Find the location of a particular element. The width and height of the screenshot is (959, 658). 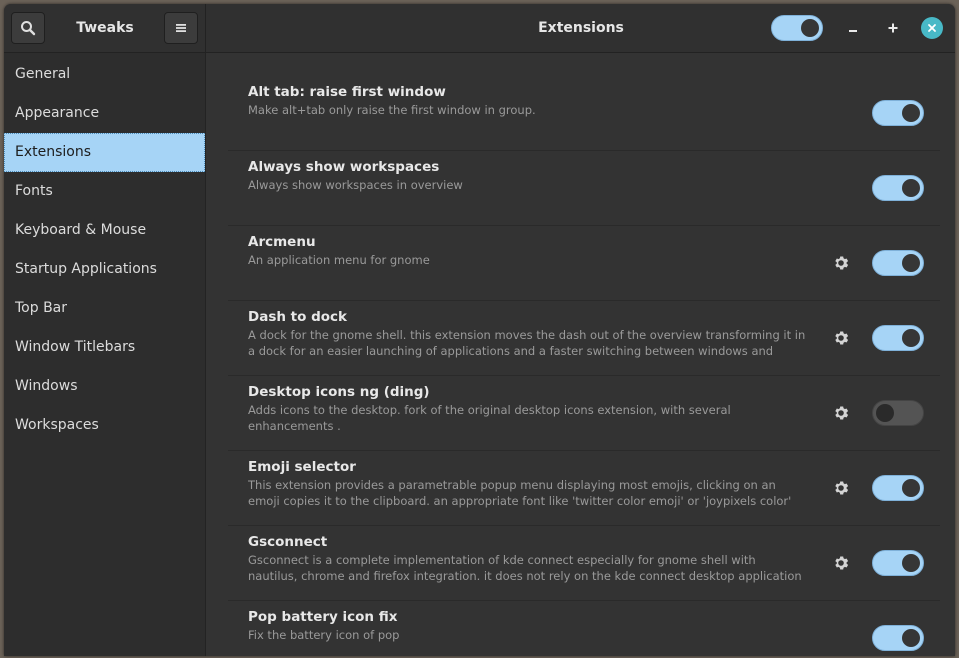

extension-title: Dash to dock is located at coordinates (298, 317).